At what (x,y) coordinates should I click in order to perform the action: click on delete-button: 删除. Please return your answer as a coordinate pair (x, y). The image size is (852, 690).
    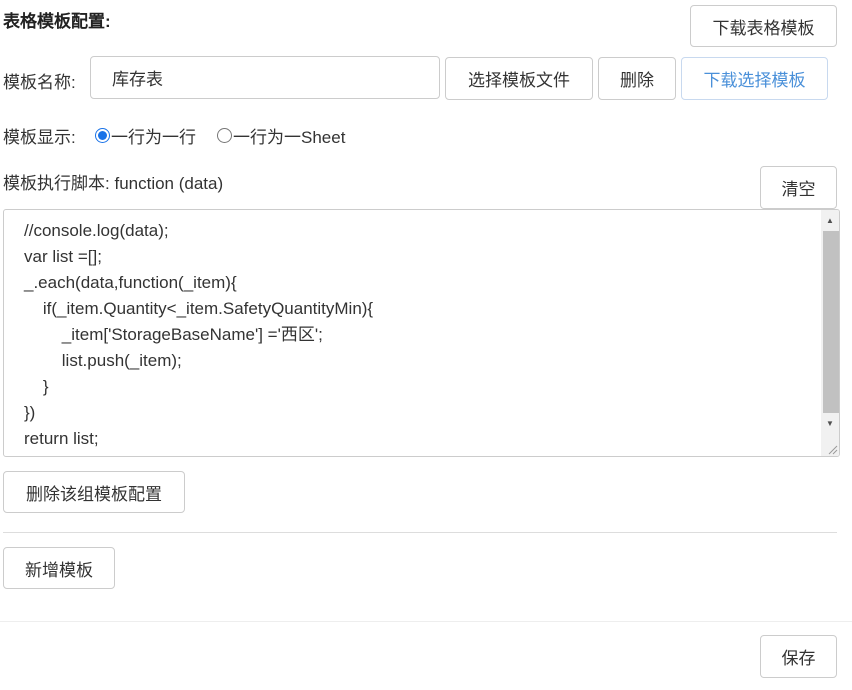
    Looking at the image, I should click on (637, 78).